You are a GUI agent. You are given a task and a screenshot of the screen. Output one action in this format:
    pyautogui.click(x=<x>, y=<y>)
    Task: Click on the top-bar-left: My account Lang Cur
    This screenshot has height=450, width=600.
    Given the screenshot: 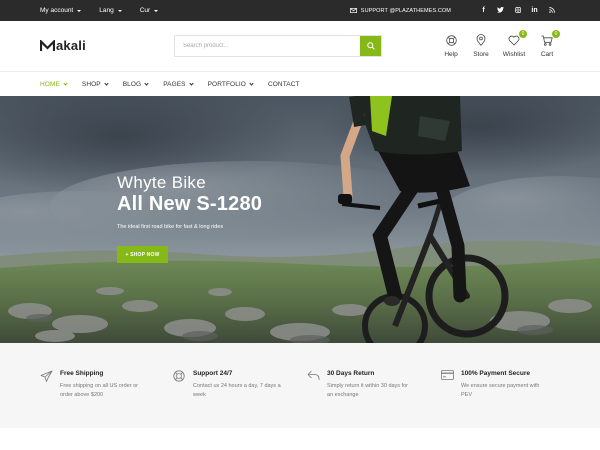 What is the action you would take?
    pyautogui.click(x=99, y=10)
    